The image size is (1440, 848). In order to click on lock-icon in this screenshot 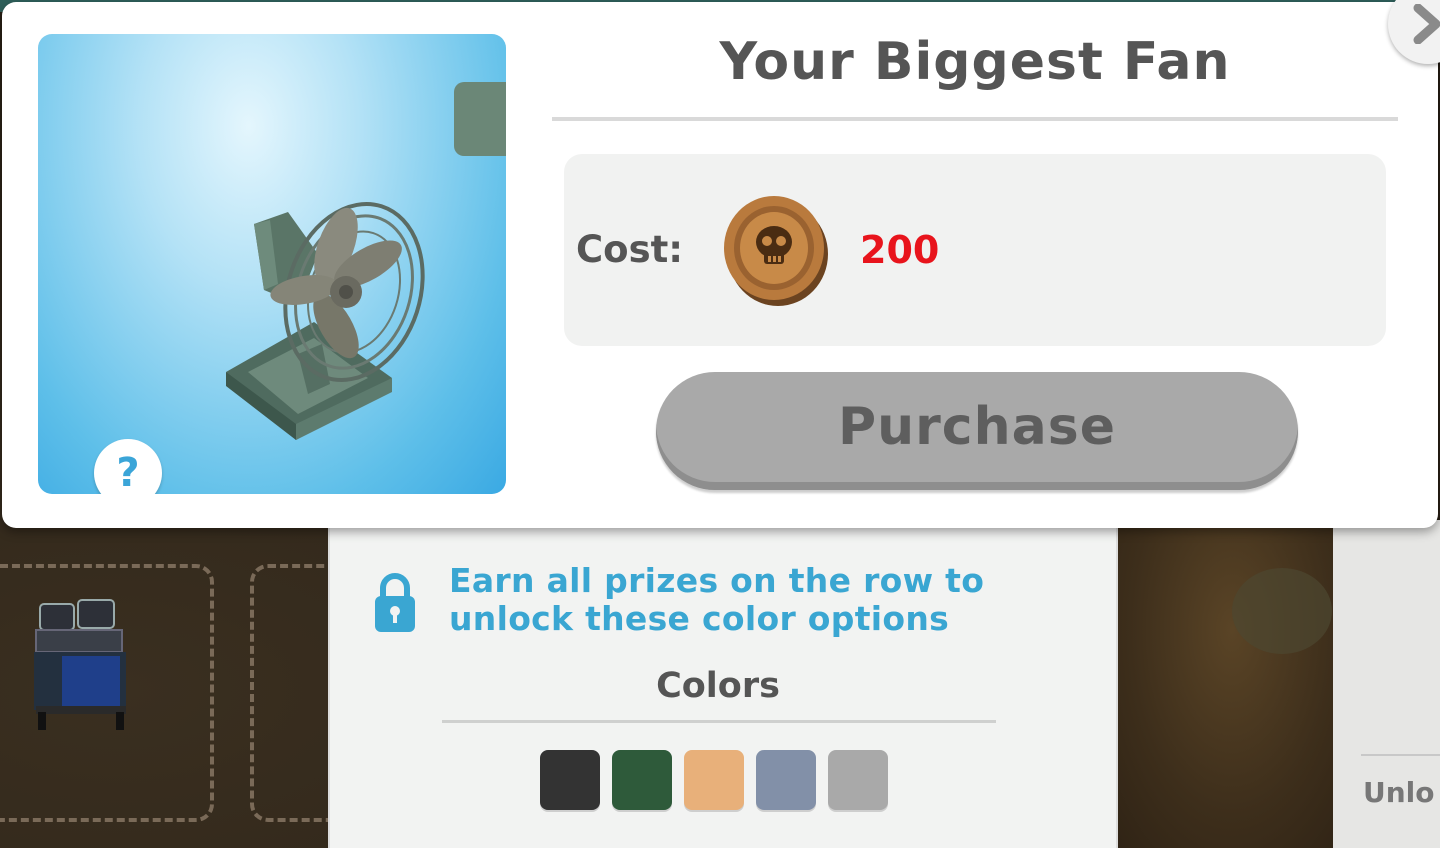, I will do `click(395, 602)`.